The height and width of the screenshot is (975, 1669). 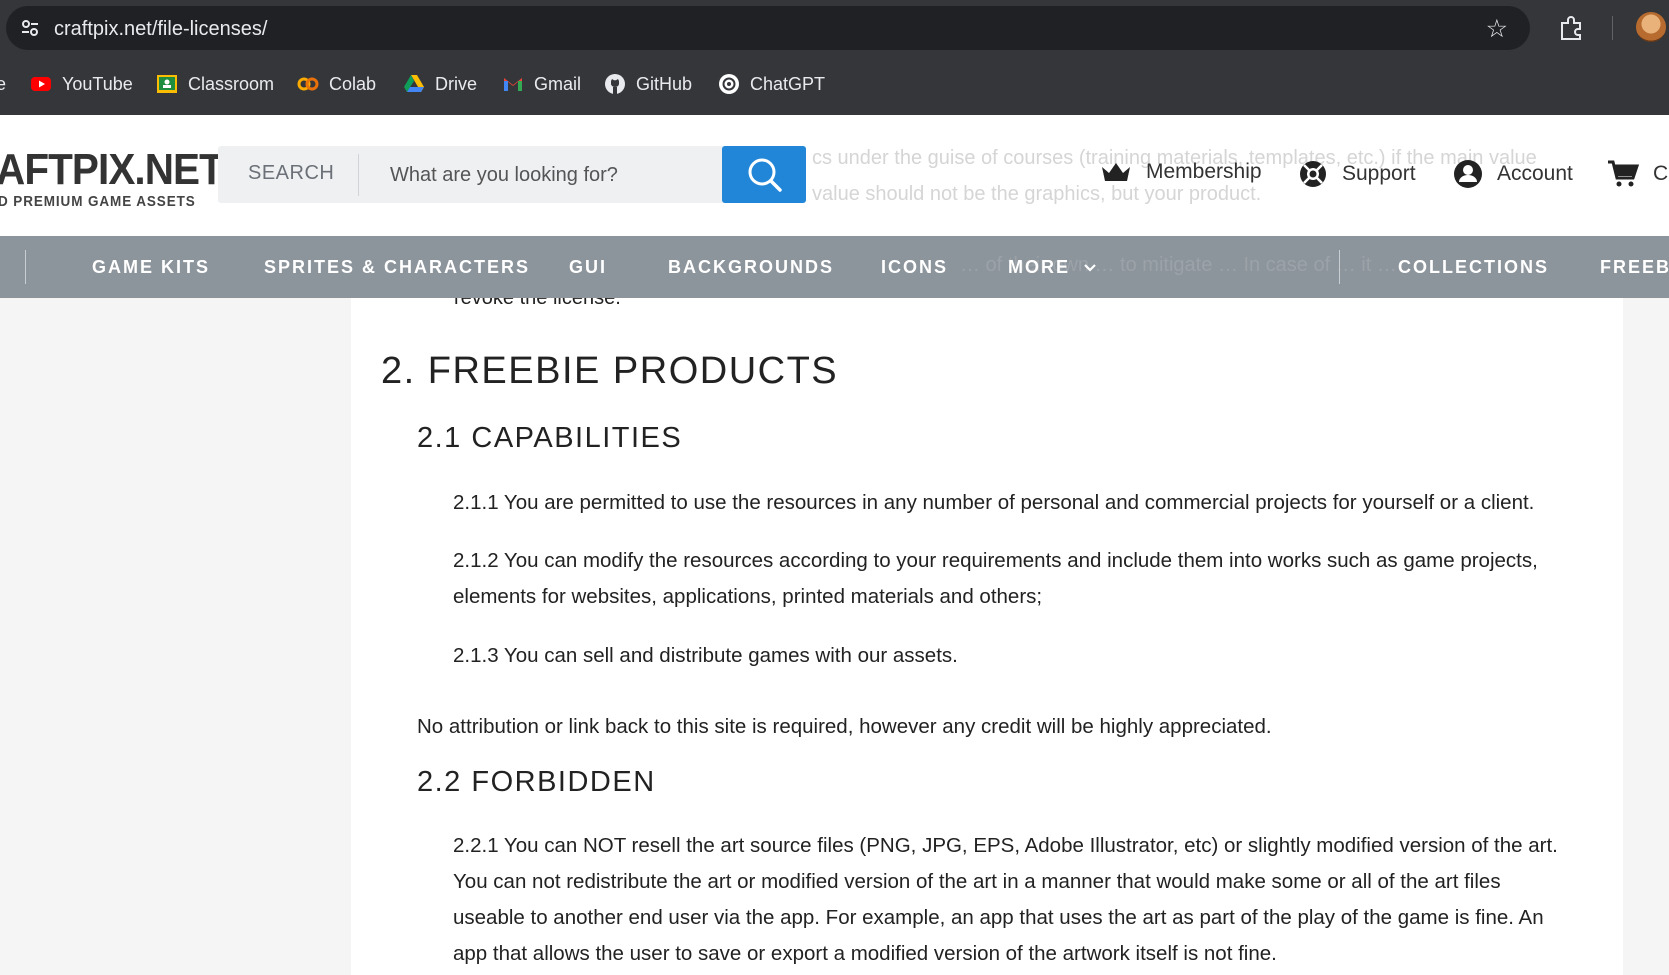 What do you see at coordinates (167, 84) in the screenshot?
I see `classroom-icon` at bounding box center [167, 84].